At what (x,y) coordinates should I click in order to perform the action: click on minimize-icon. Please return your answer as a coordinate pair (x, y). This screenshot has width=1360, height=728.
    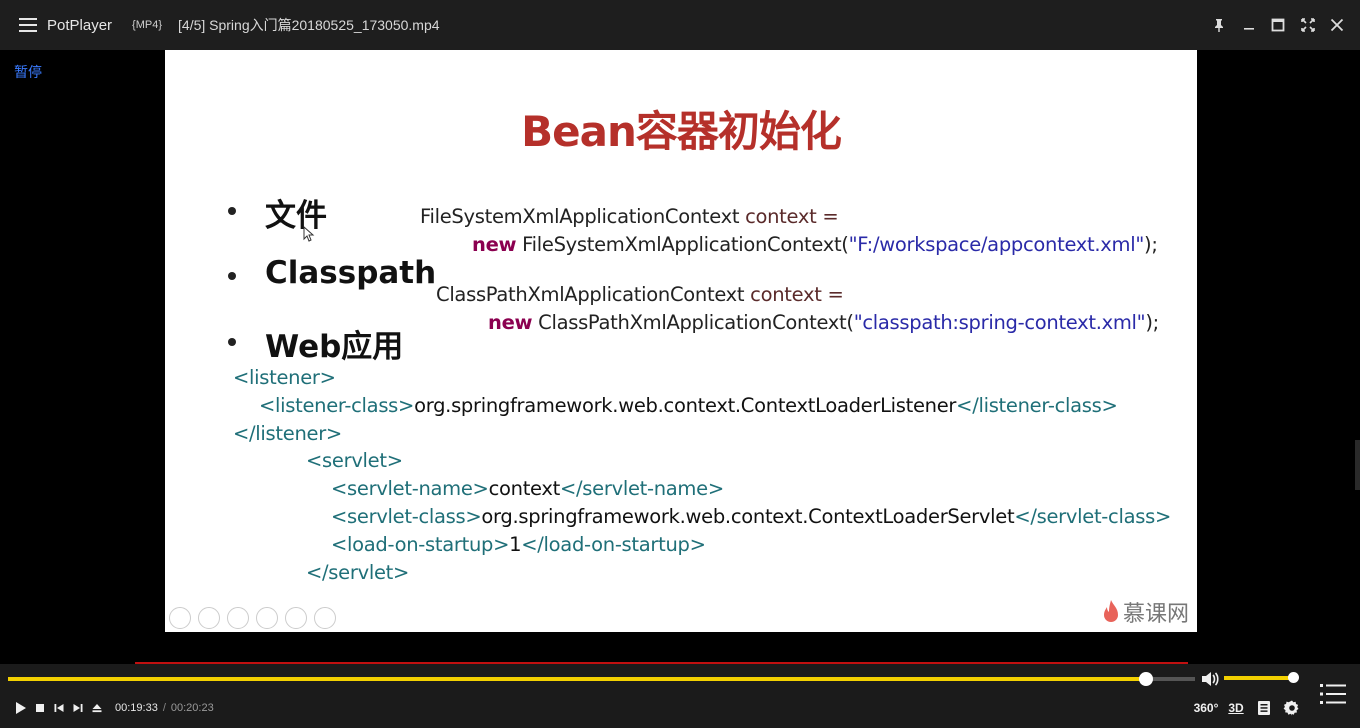
    Looking at the image, I should click on (1248, 29).